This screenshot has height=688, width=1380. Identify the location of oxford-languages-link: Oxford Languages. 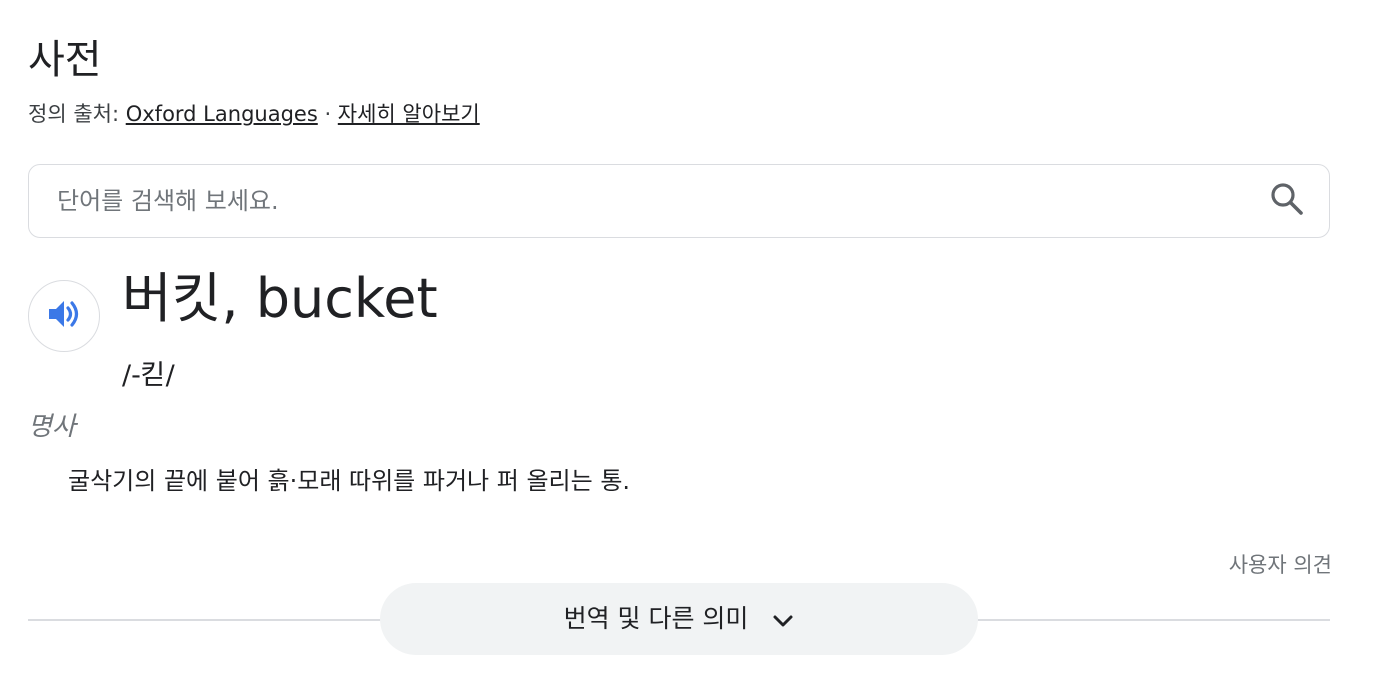
(222, 114).